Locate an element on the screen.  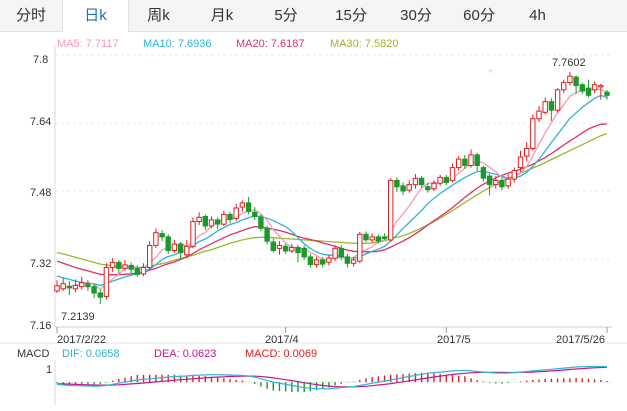
x-tick-label: 2017/2/22 is located at coordinates (81, 340).